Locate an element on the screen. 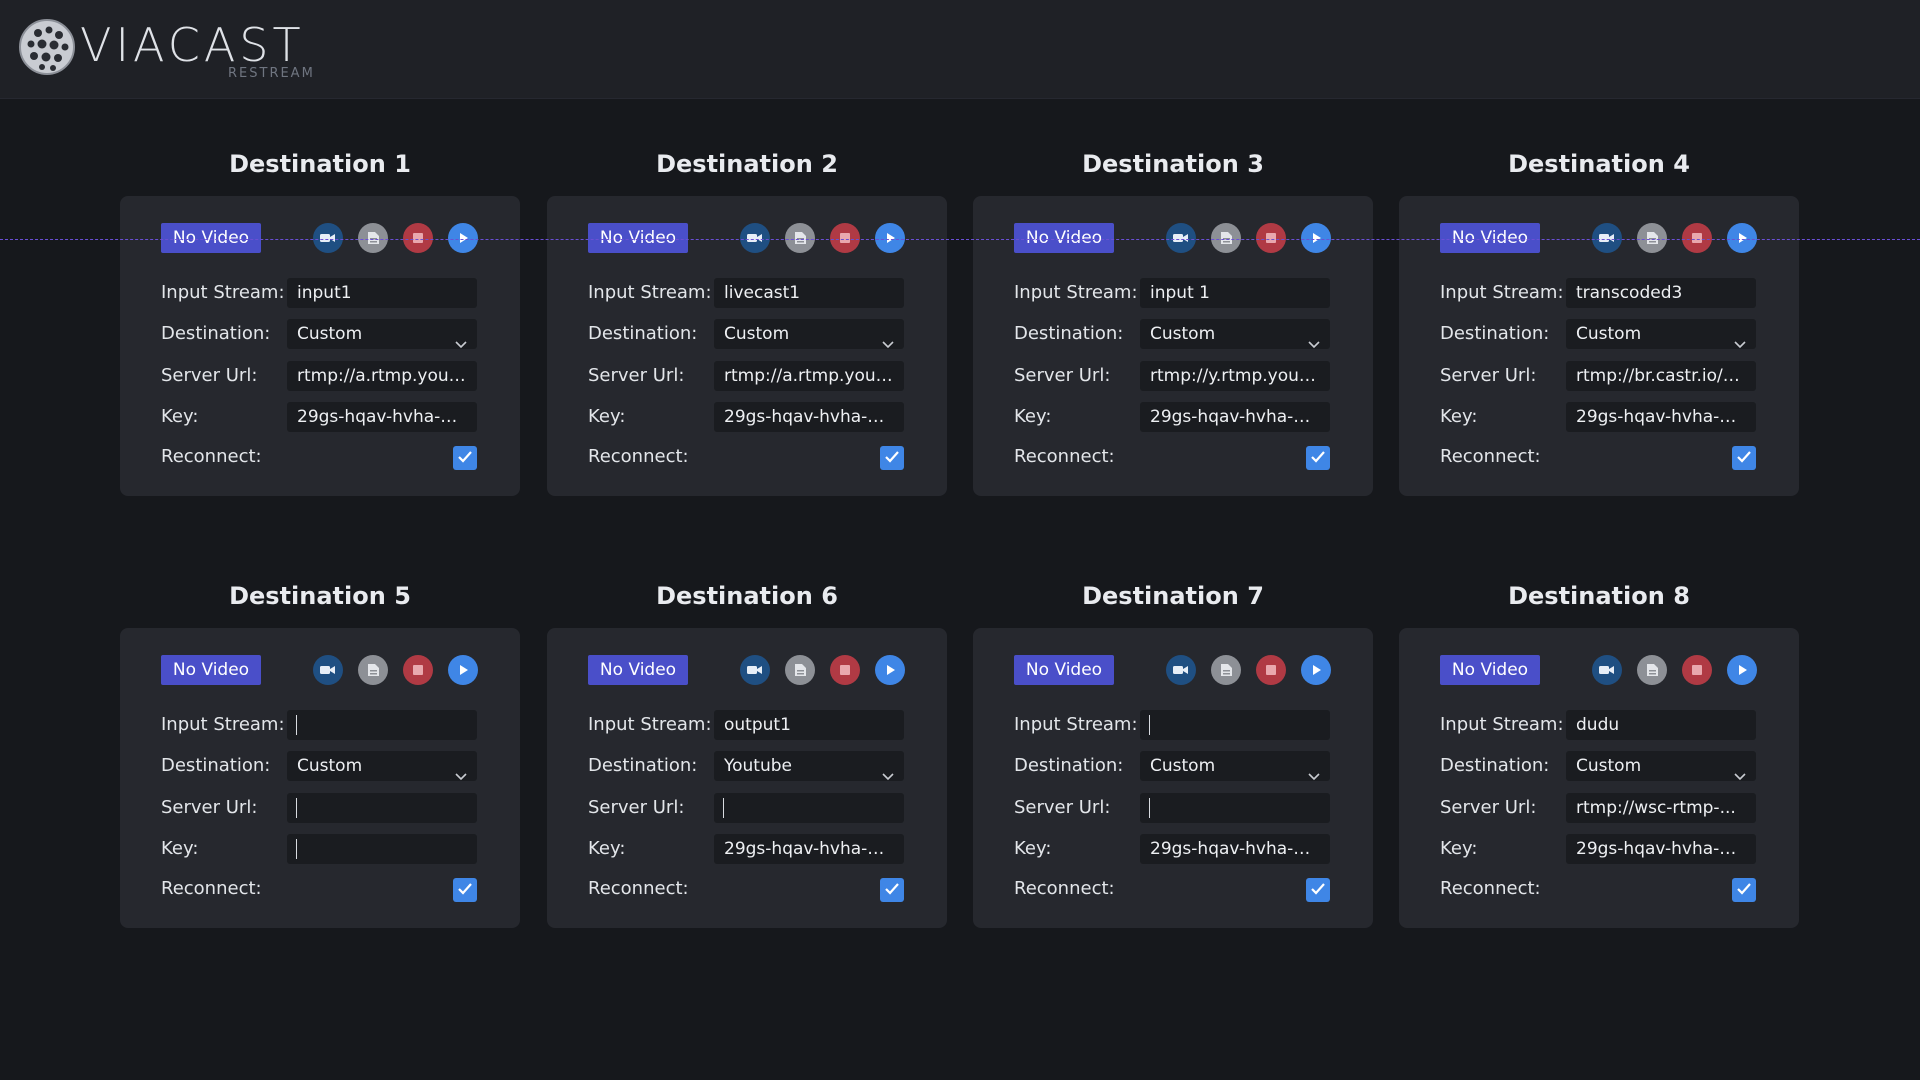  destination-select-value: Custom is located at coordinates (1183, 766).